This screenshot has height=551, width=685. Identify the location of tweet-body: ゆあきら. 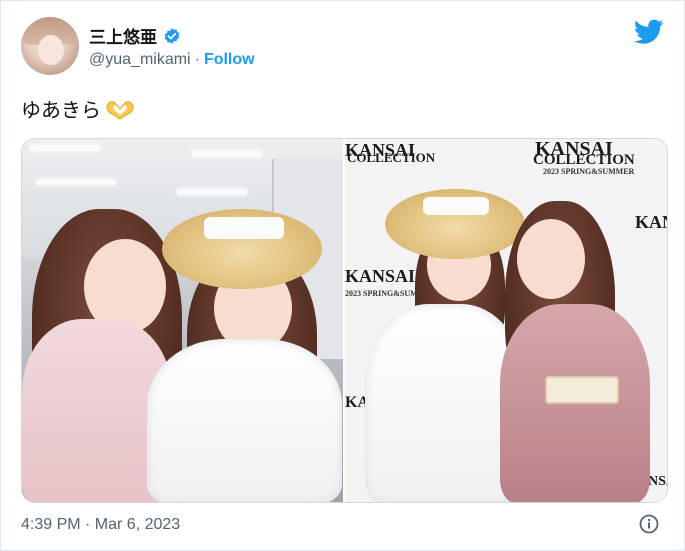
(61, 111).